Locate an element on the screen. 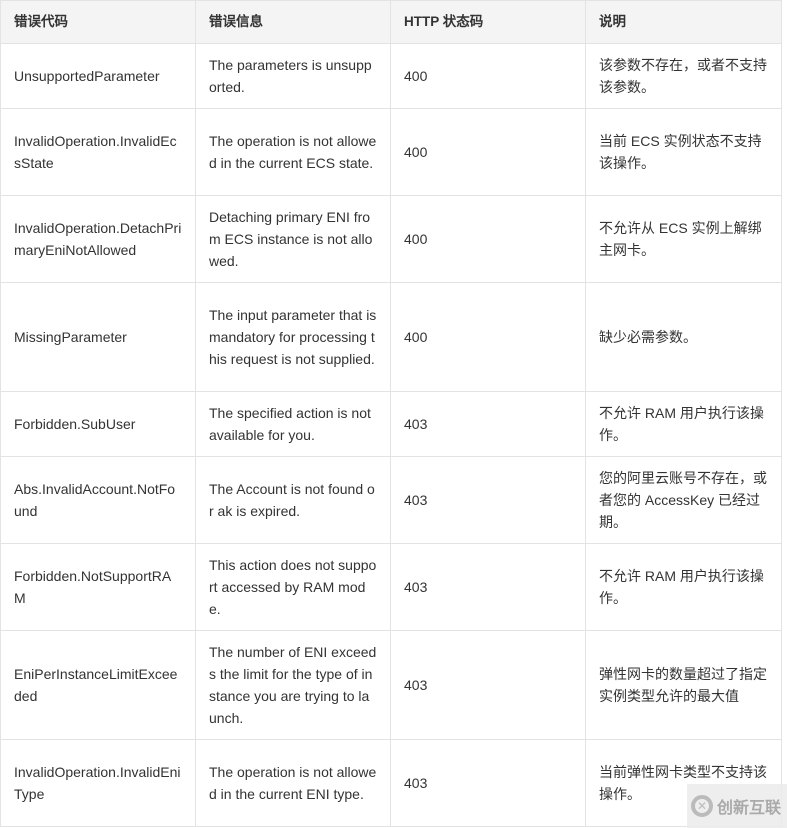 Image resolution: width=787 pixels, height=828 pixels. description-cell: 该参数不存在，或者不支持该参数。 is located at coordinates (683, 76).